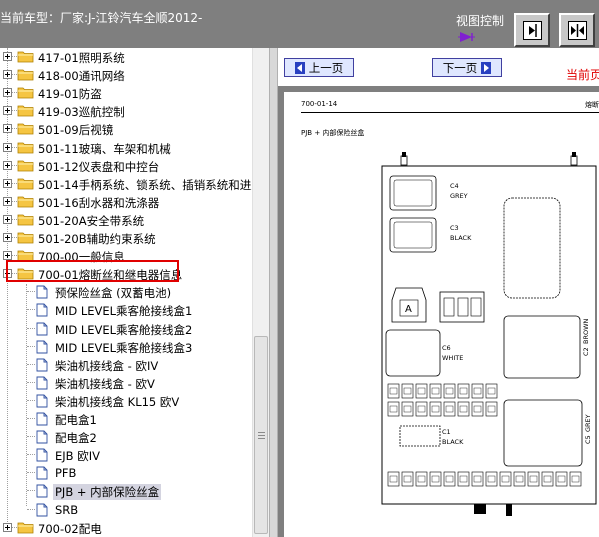  Describe the element at coordinates (92, 271) in the screenshot. I see `selection-highlight-box` at that location.